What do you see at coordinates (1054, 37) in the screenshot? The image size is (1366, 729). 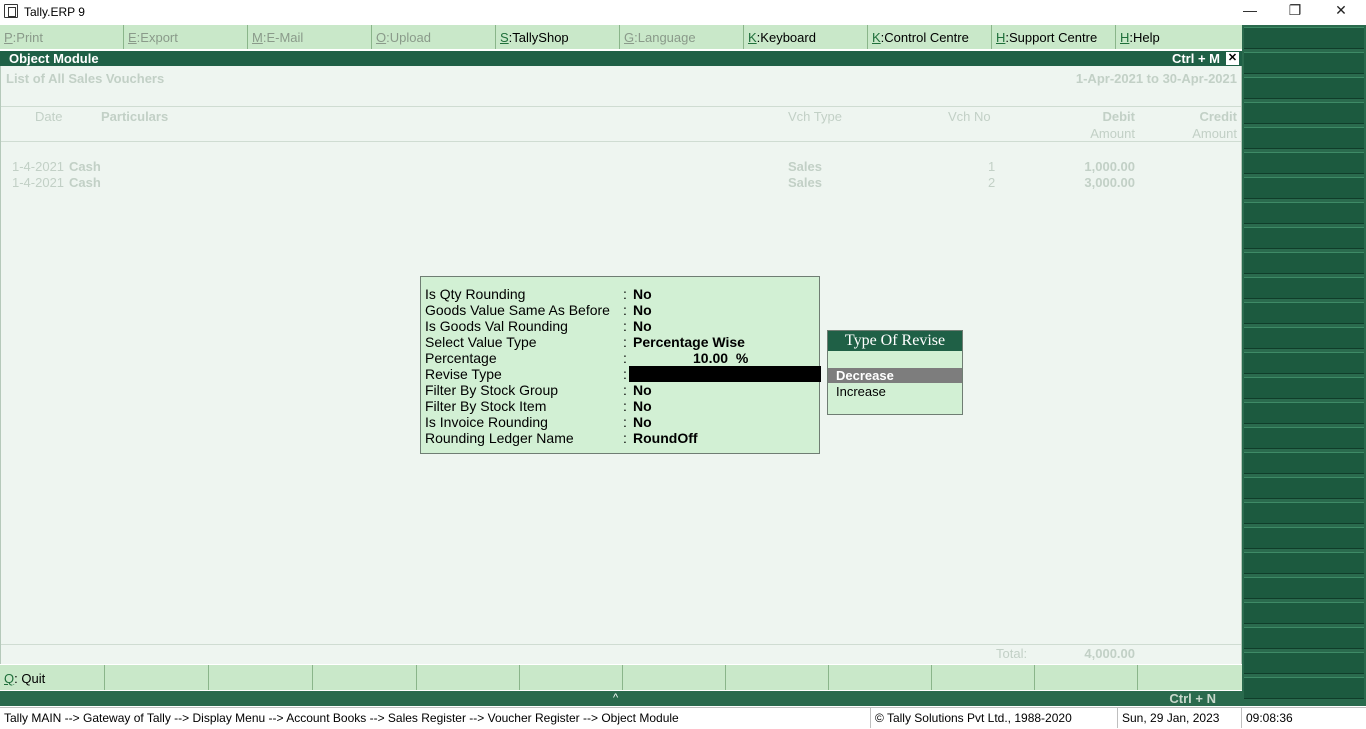 I see `menu-support-centre-button: H:Support Centre` at bounding box center [1054, 37].